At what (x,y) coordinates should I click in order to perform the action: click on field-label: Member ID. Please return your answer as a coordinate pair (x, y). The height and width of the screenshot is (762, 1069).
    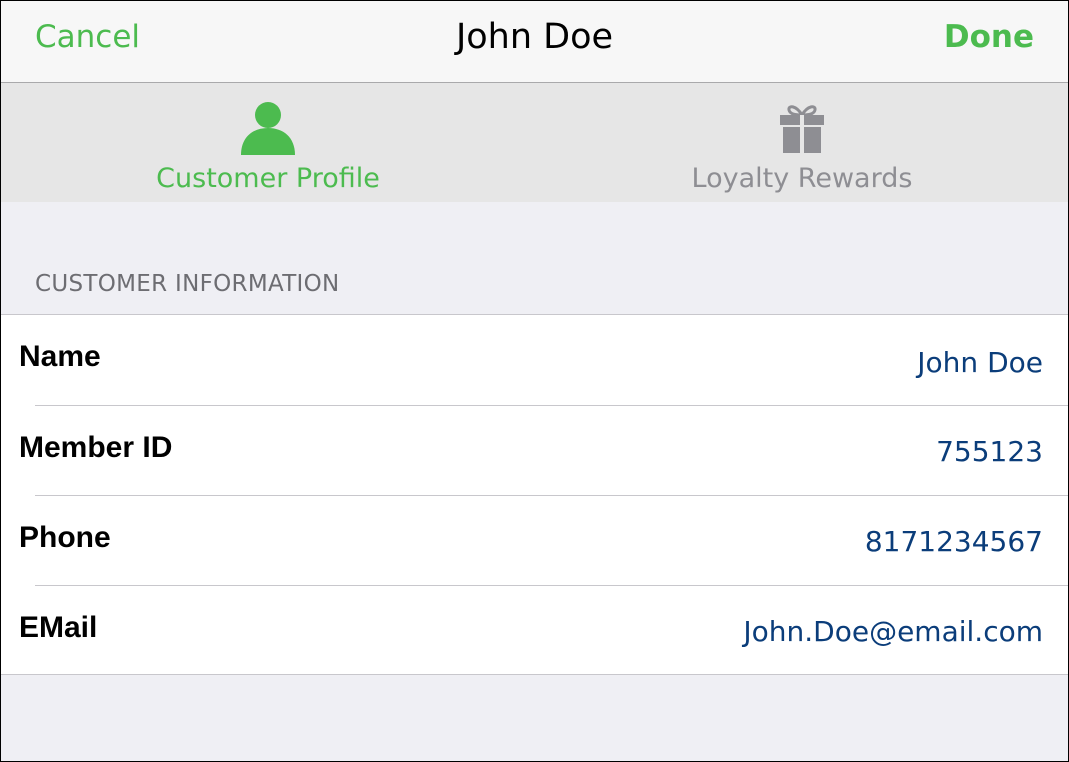
    Looking at the image, I should click on (96, 447).